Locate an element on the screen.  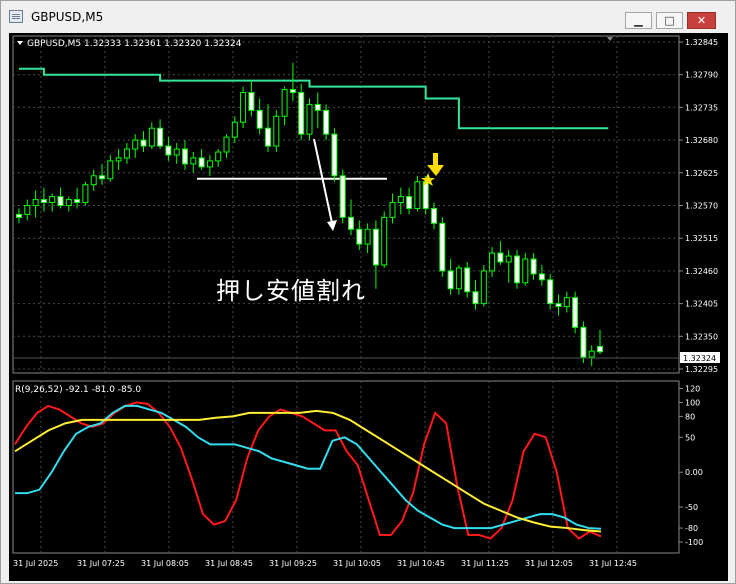
window-title: GBPUSD,M5 is located at coordinates (67, 17).